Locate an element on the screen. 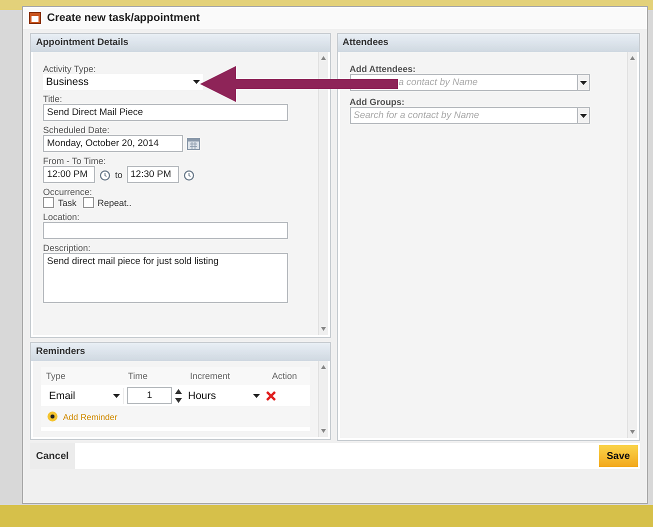 The height and width of the screenshot is (527, 653). start-time-field: 12:00 PM is located at coordinates (69, 174).